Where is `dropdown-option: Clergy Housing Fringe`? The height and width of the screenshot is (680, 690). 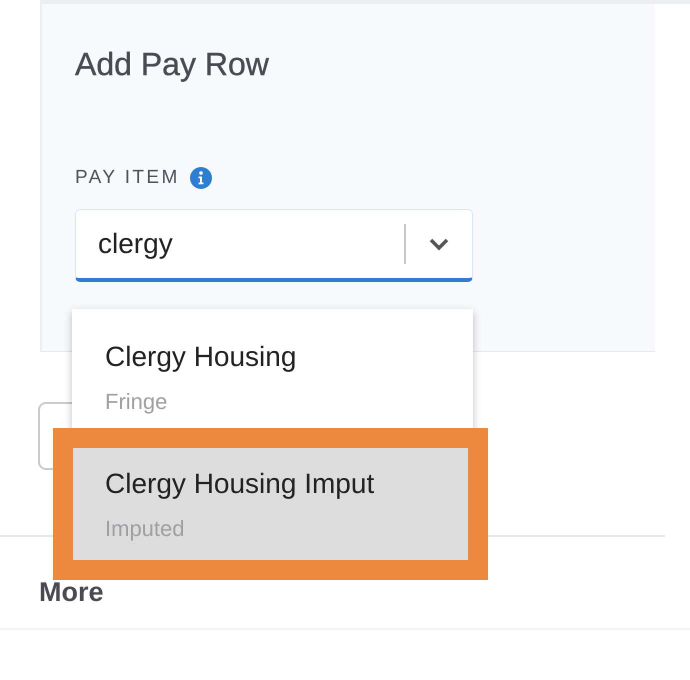 dropdown-option: Clergy Housing Fringe is located at coordinates (272, 368).